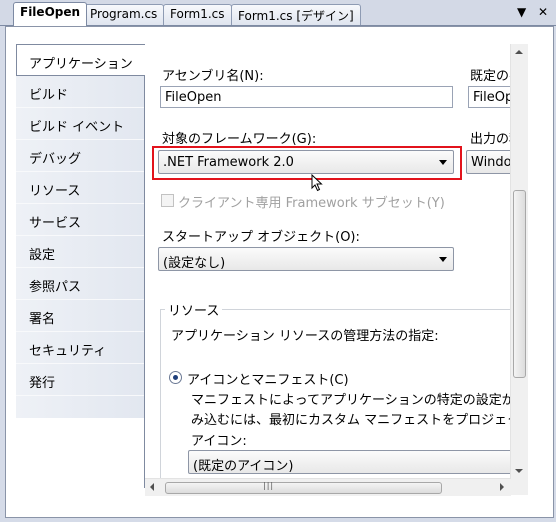 Image resolution: width=556 pixels, height=522 pixels. What do you see at coordinates (219, 441) in the screenshot?
I see `icon-label: アイコン:` at bounding box center [219, 441].